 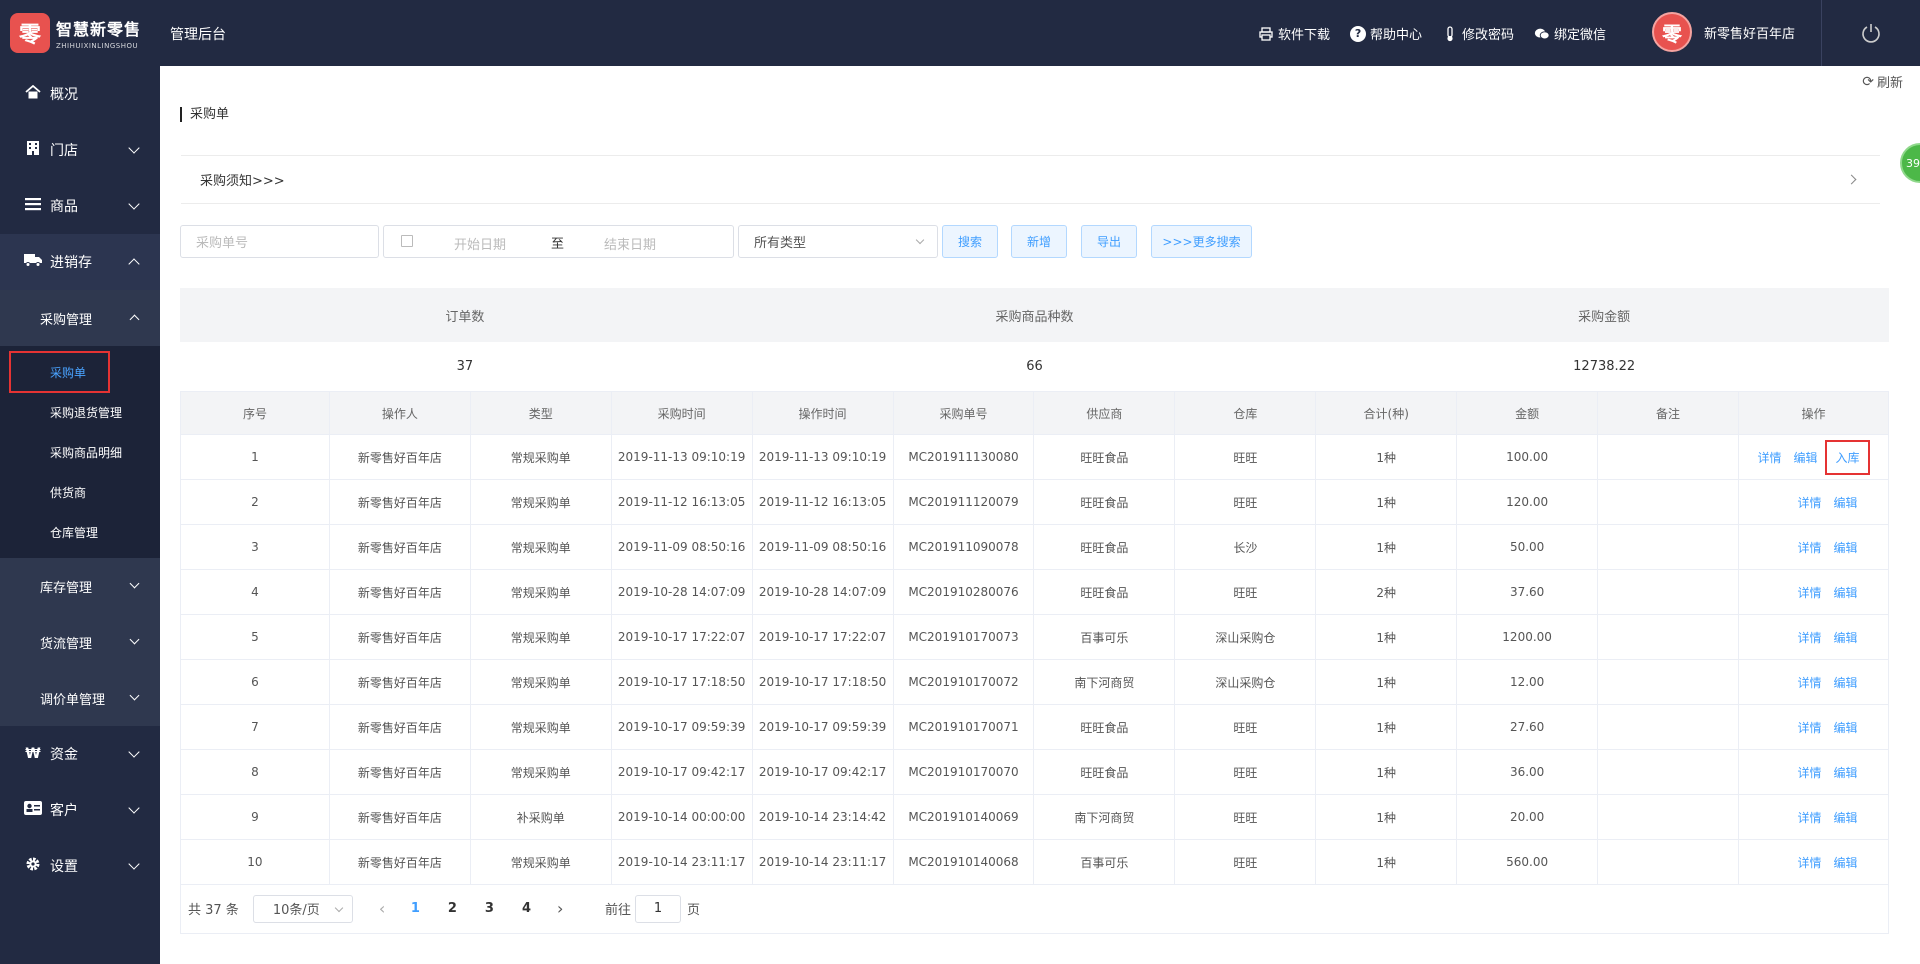 I want to click on sidebar-item-customer: 客户, so click(x=80, y=810).